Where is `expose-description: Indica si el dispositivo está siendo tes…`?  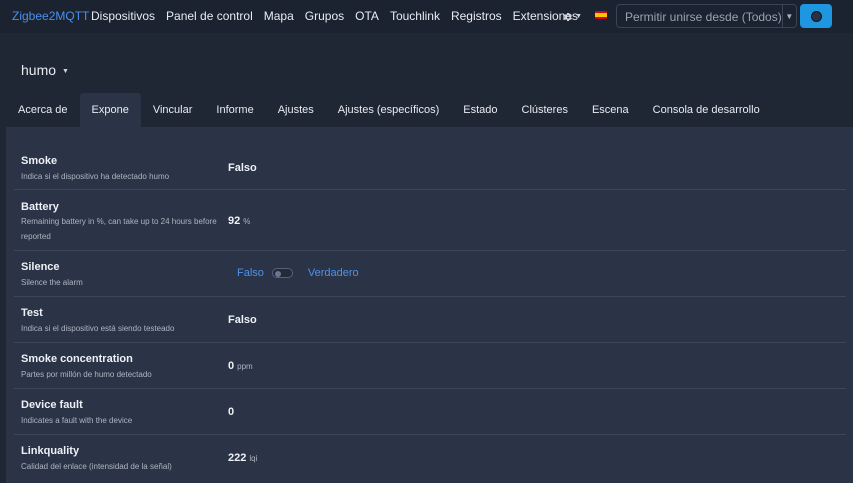 expose-description: Indica si el dispositivo está siendo tes… is located at coordinates (98, 328).